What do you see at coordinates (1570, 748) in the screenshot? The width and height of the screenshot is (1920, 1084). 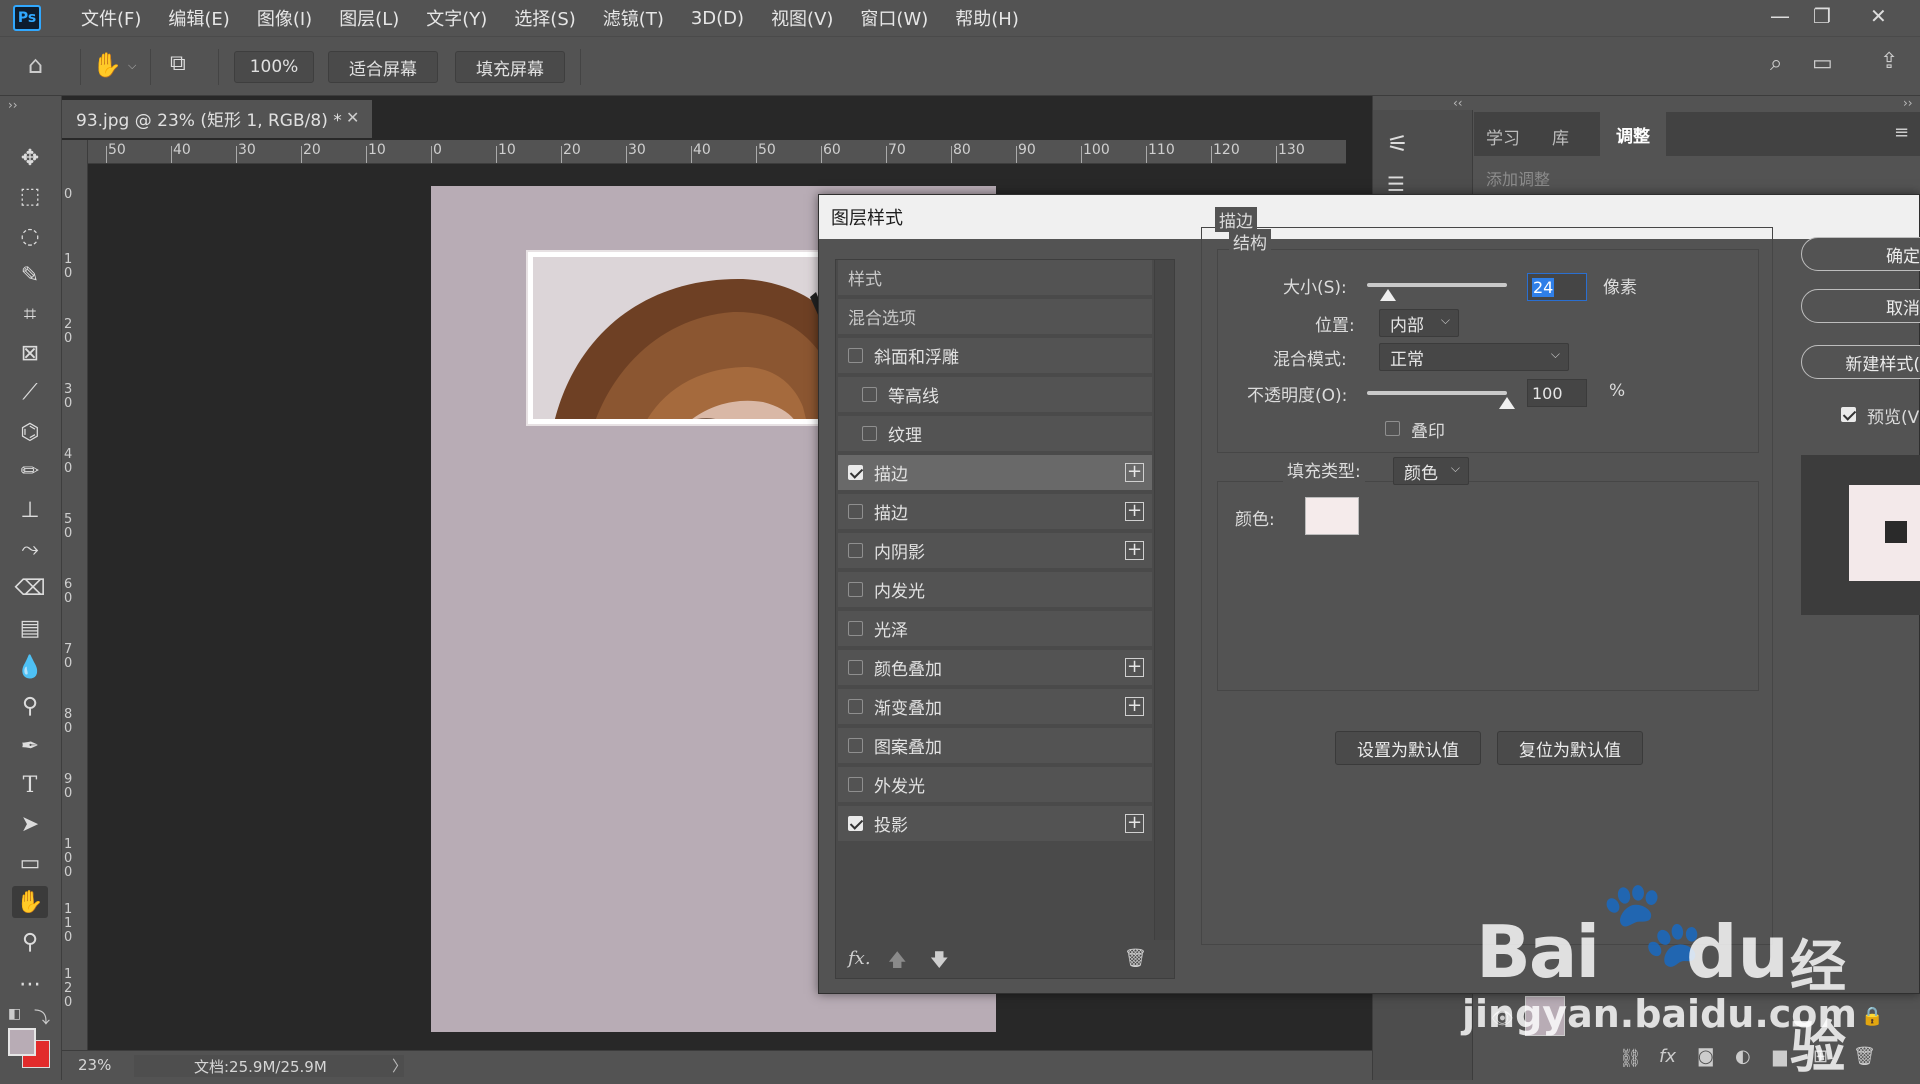 I see `reset-default-button: 复位为默认值` at bounding box center [1570, 748].